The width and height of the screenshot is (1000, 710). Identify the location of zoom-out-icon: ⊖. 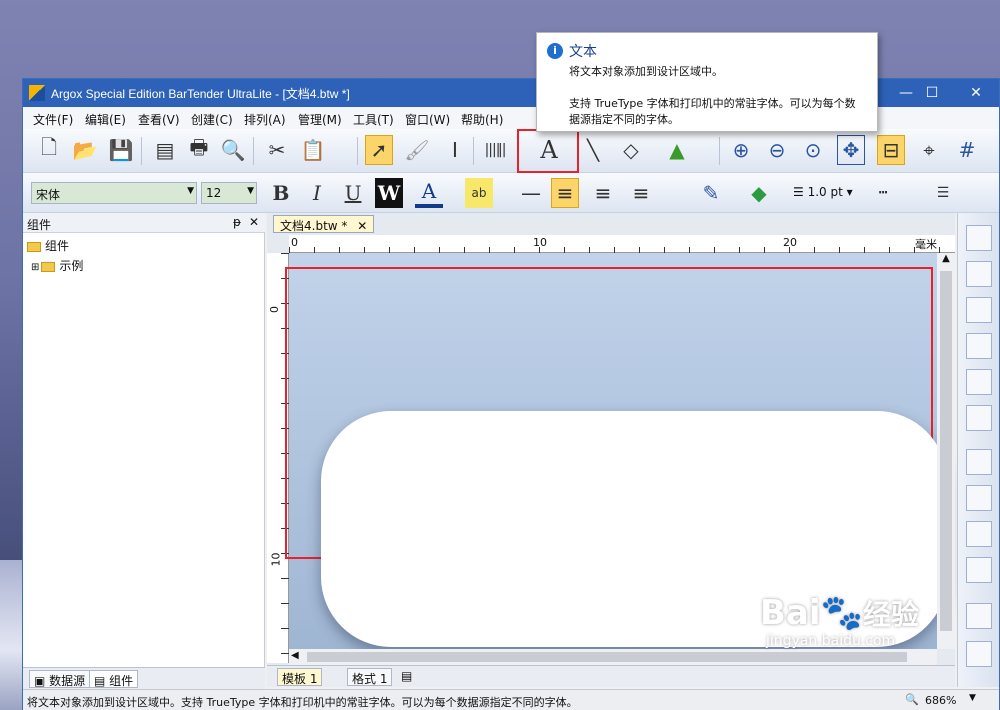
(777, 150).